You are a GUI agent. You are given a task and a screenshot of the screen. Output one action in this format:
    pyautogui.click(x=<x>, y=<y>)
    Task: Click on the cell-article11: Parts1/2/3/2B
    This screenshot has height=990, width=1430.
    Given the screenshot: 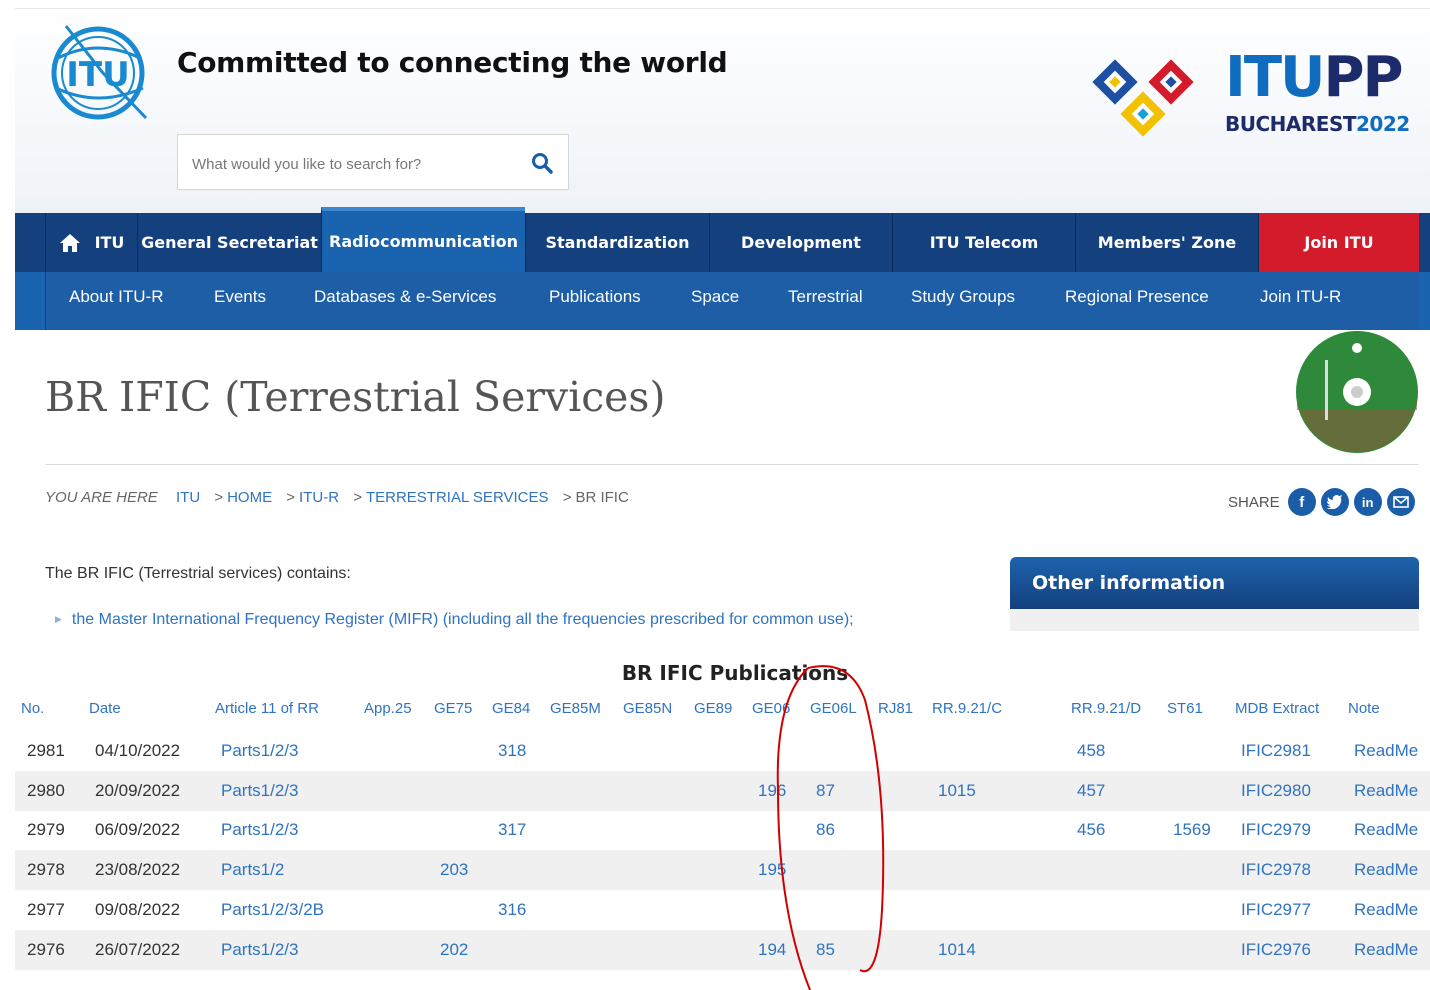 What is the action you would take?
    pyautogui.click(x=272, y=910)
    